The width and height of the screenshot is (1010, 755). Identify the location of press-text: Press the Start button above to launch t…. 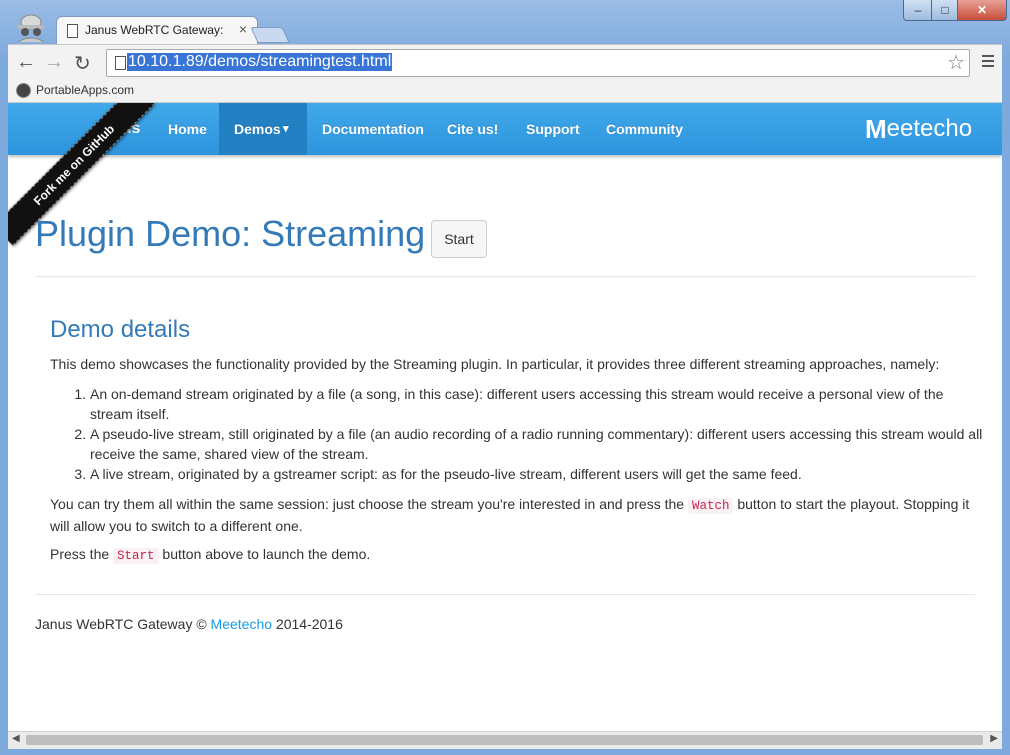
(520, 555).